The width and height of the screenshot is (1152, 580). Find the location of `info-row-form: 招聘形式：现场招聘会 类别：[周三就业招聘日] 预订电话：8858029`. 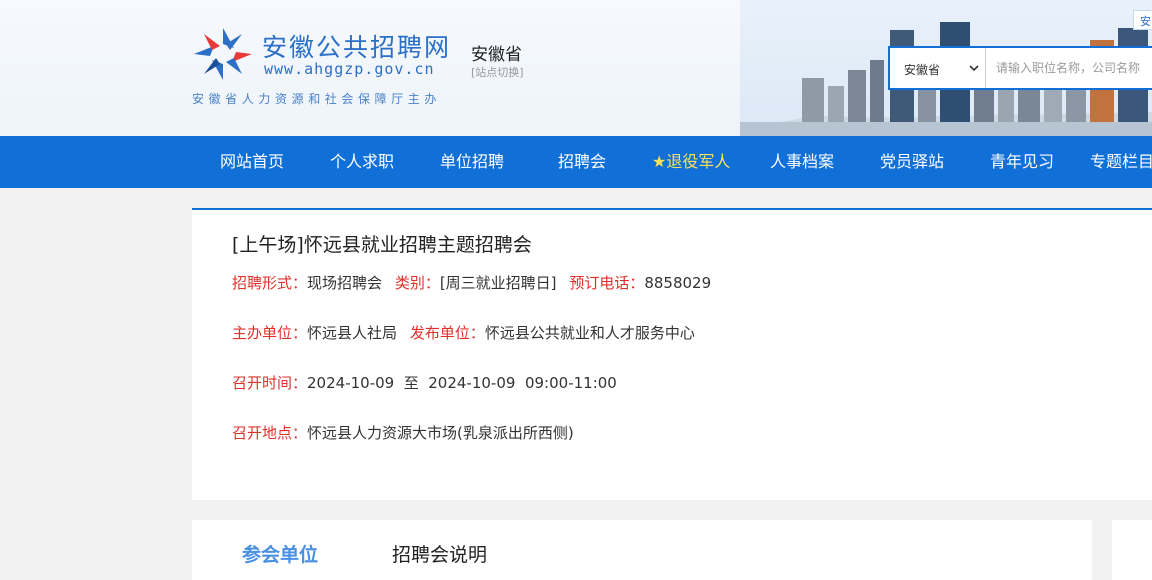

info-row-form: 招聘形式：现场招聘会 类别：[周三就业招聘日] 预订电话：8858029 is located at coordinates (471, 282).